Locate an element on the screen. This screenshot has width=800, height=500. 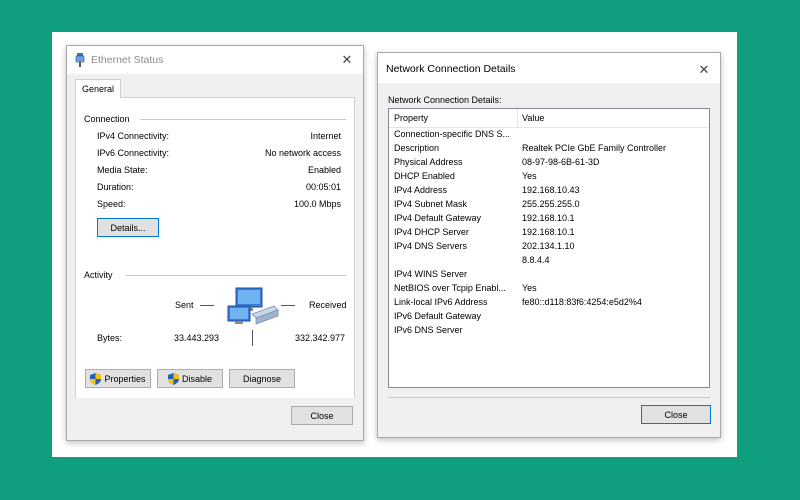
property-cell: IPv4 DHCP Server is located at coordinates (431, 232).